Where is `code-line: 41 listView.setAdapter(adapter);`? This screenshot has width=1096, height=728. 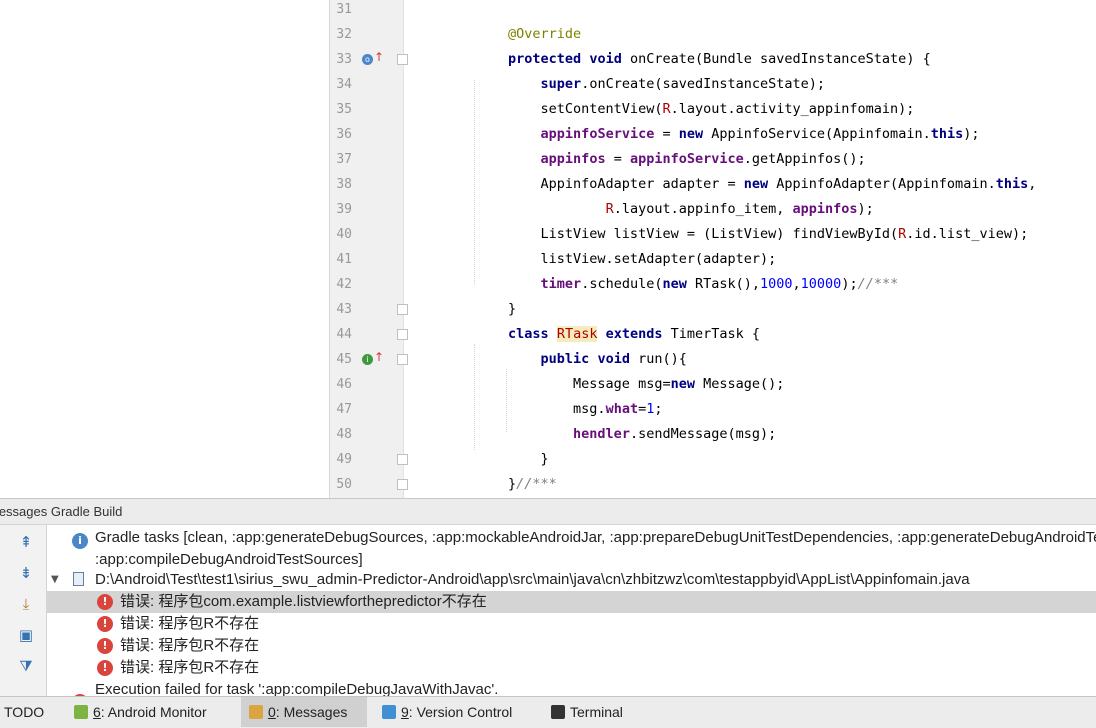 code-line: 41 listView.setAdapter(adapter); is located at coordinates (713, 259).